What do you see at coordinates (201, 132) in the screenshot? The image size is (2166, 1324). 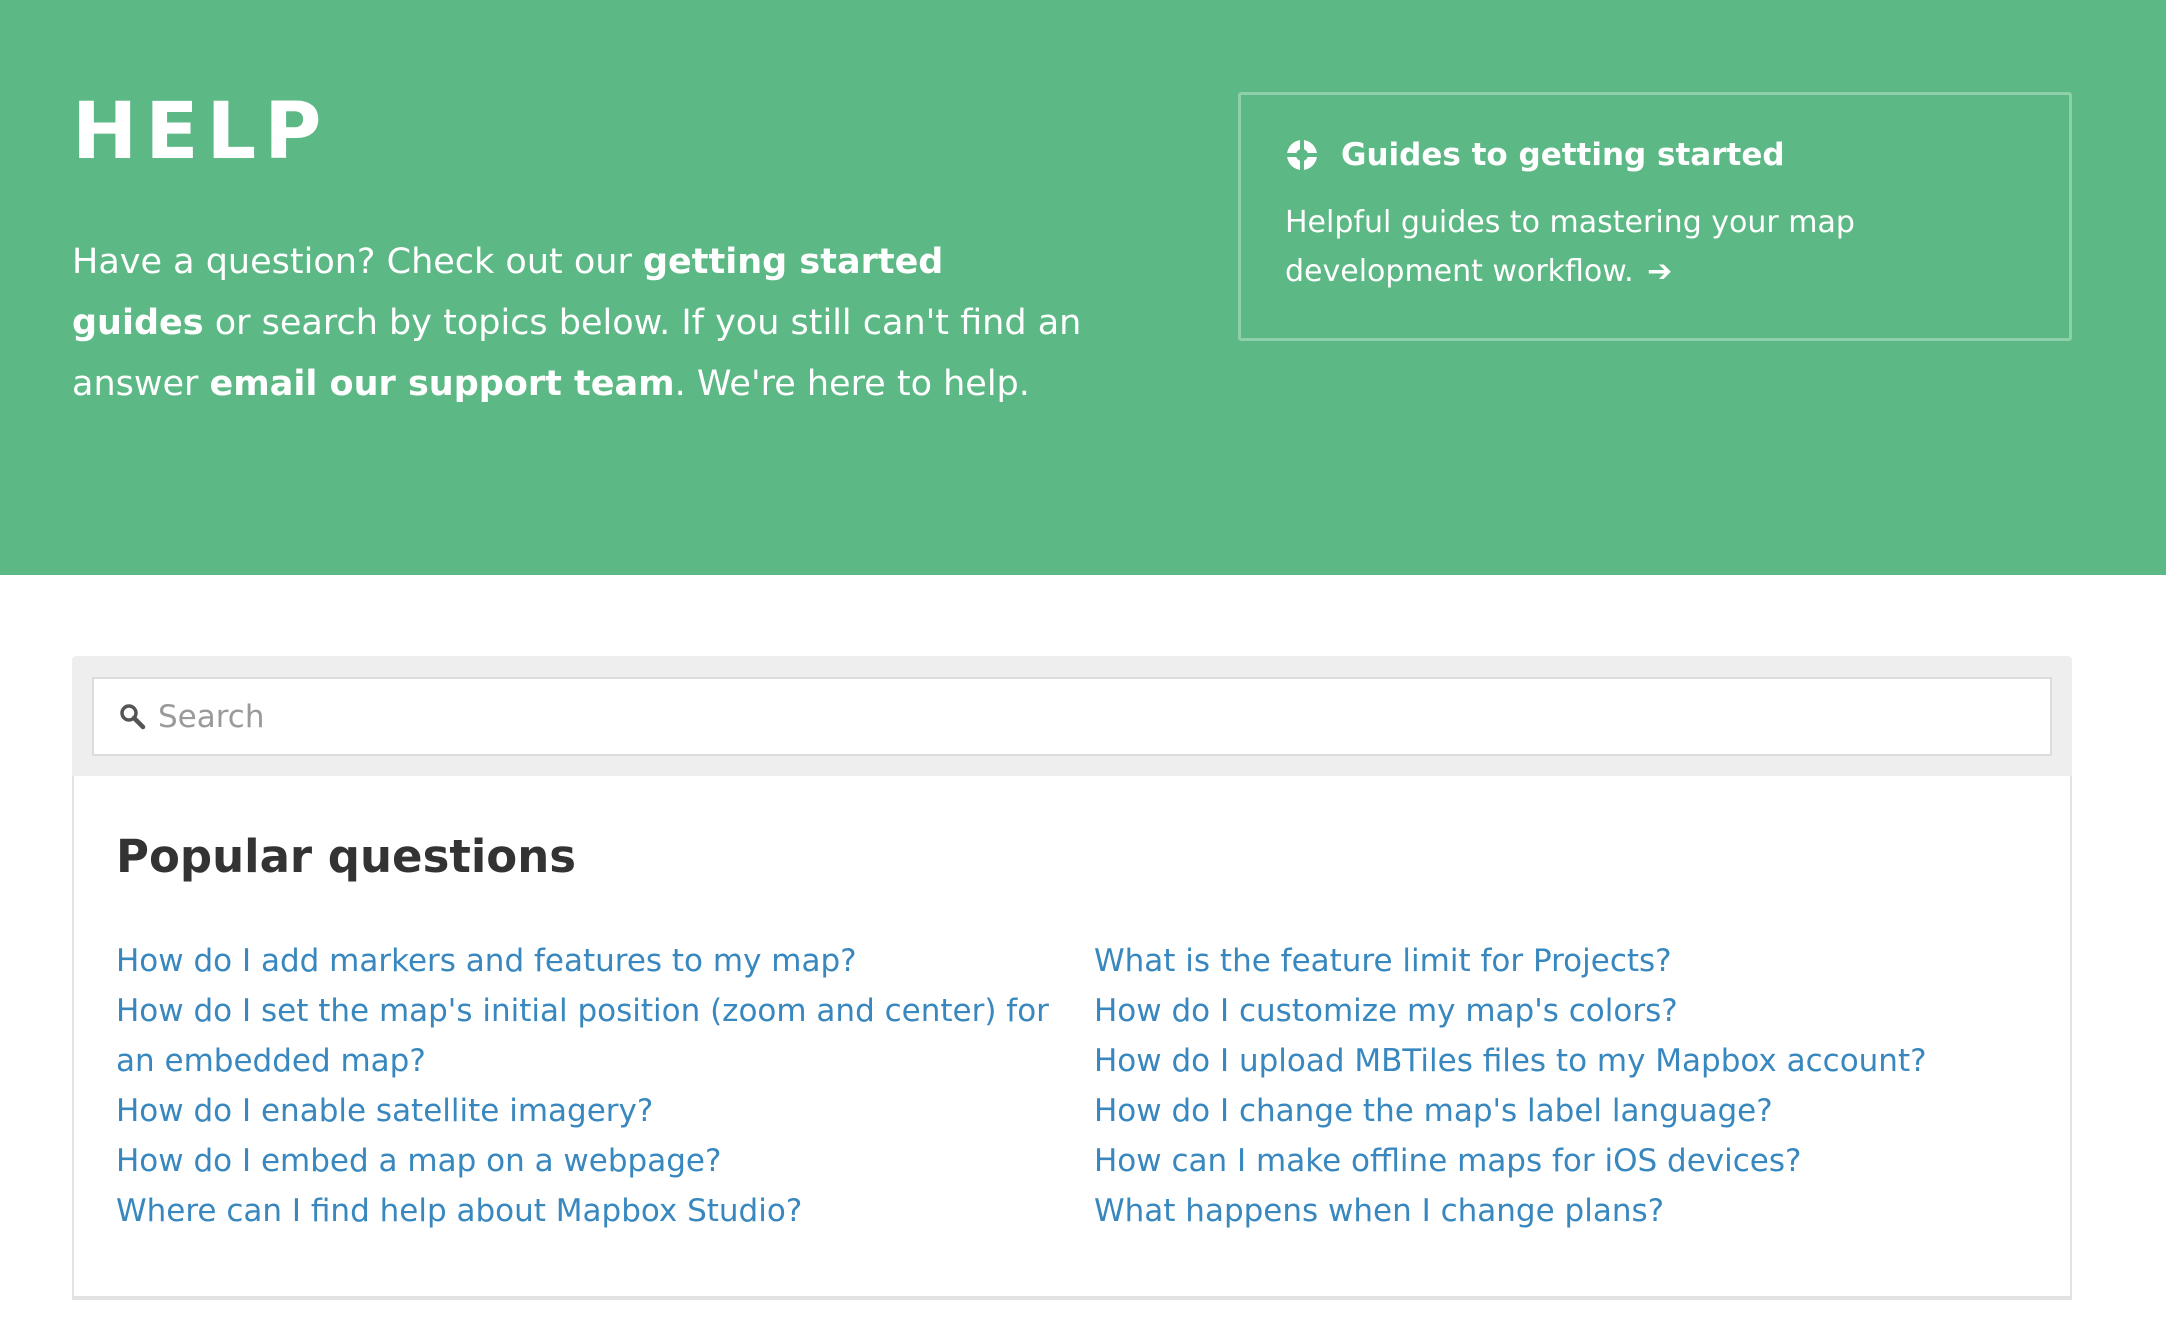 I see `page-title: HELP` at bounding box center [201, 132].